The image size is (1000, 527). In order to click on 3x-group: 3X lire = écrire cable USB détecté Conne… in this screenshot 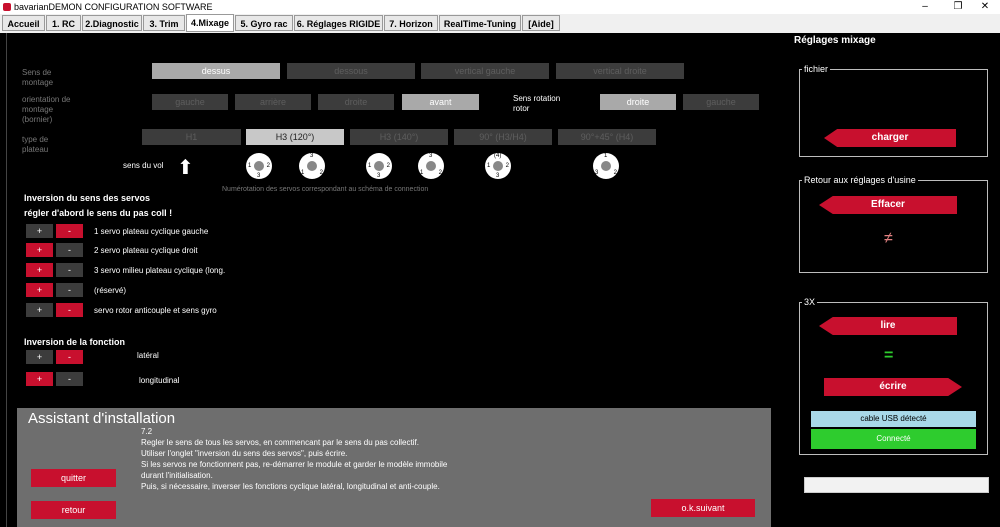, I will do `click(893, 376)`.